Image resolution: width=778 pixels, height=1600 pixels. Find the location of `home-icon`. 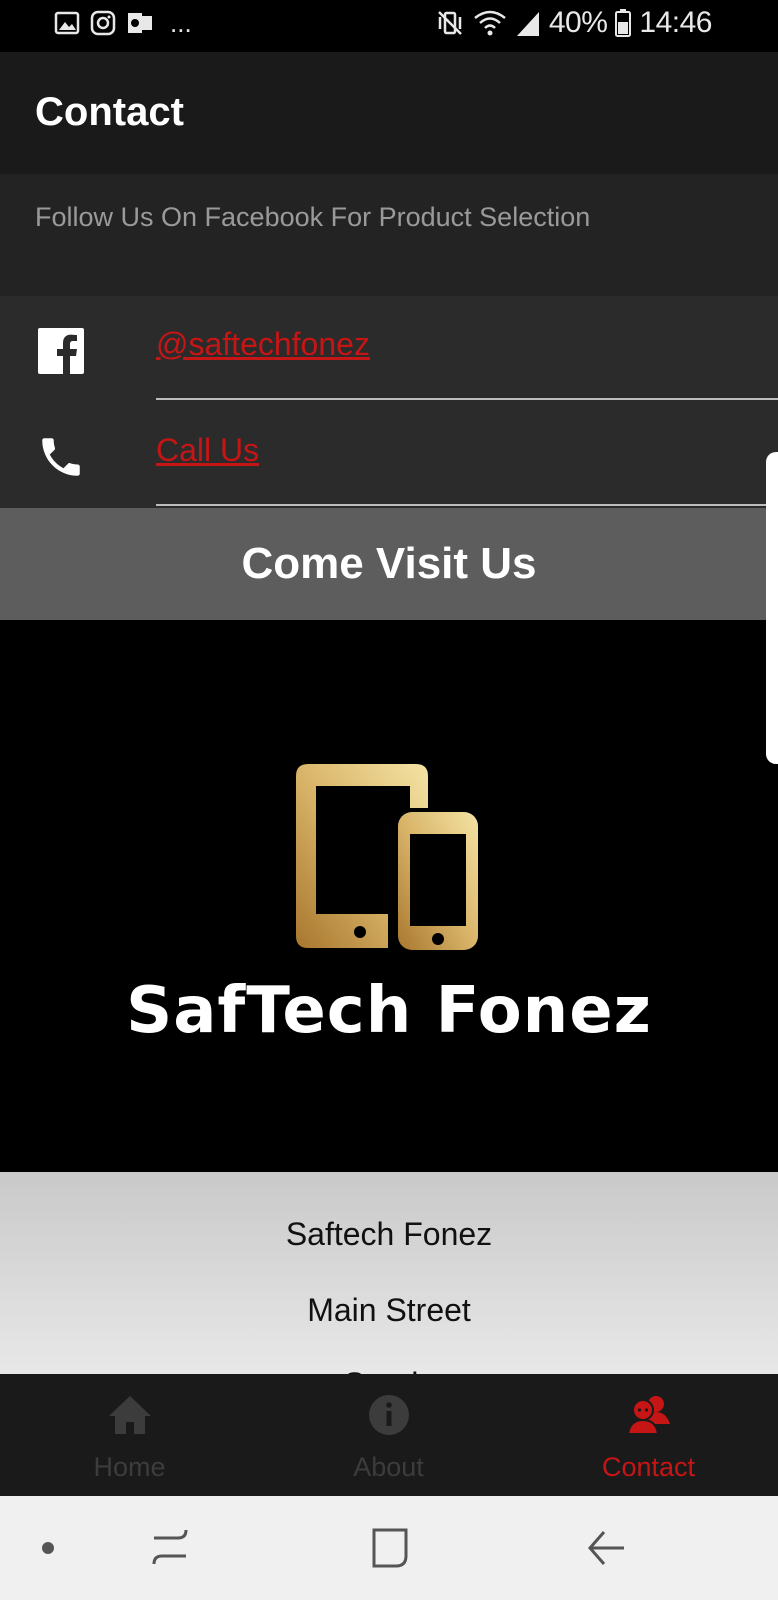

home-icon is located at coordinates (129, 1415).